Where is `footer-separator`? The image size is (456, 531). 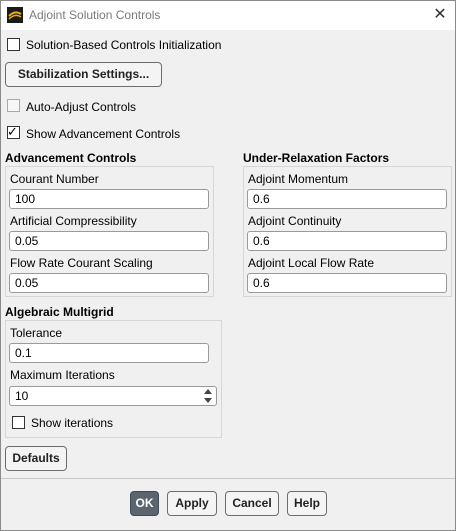 footer-separator is located at coordinates (228, 478).